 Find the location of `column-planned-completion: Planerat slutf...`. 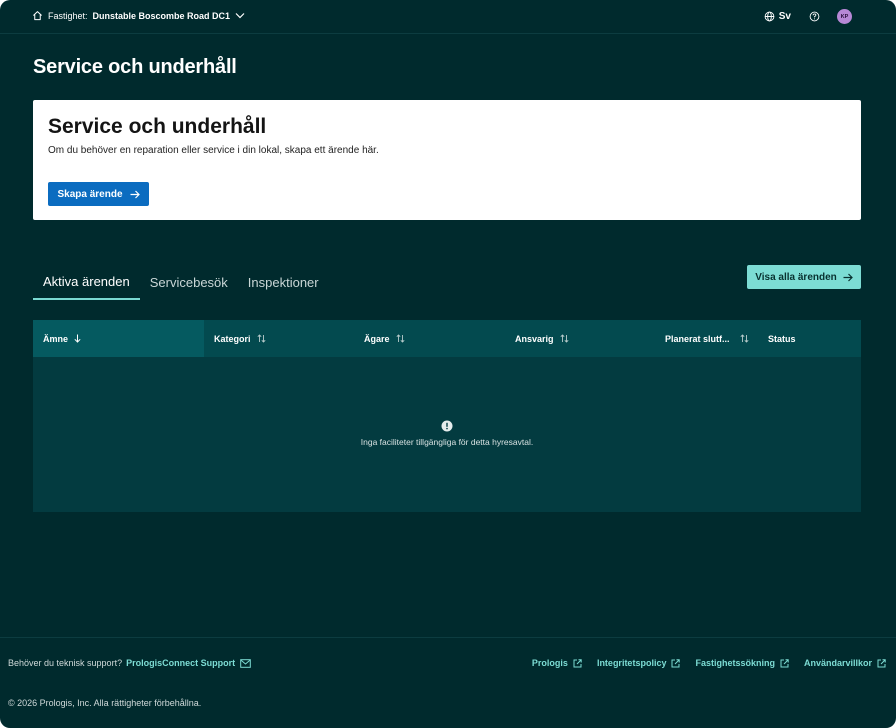

column-planned-completion: Planerat slutf... is located at coordinates (707, 338).